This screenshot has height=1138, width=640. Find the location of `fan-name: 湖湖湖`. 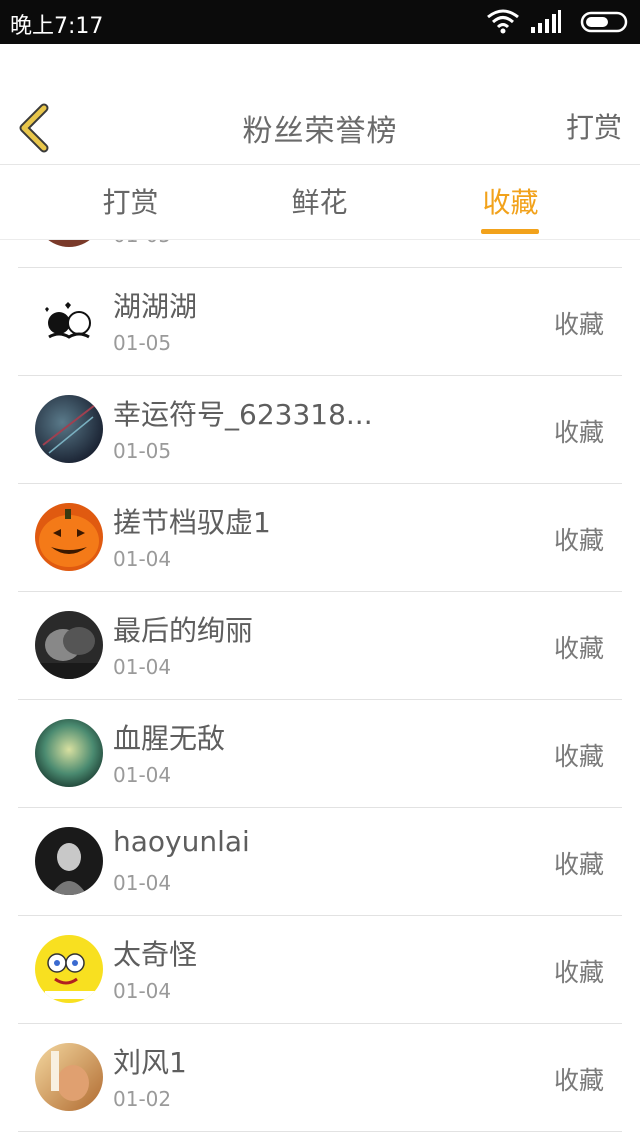

fan-name: 湖湖湖 is located at coordinates (155, 306).